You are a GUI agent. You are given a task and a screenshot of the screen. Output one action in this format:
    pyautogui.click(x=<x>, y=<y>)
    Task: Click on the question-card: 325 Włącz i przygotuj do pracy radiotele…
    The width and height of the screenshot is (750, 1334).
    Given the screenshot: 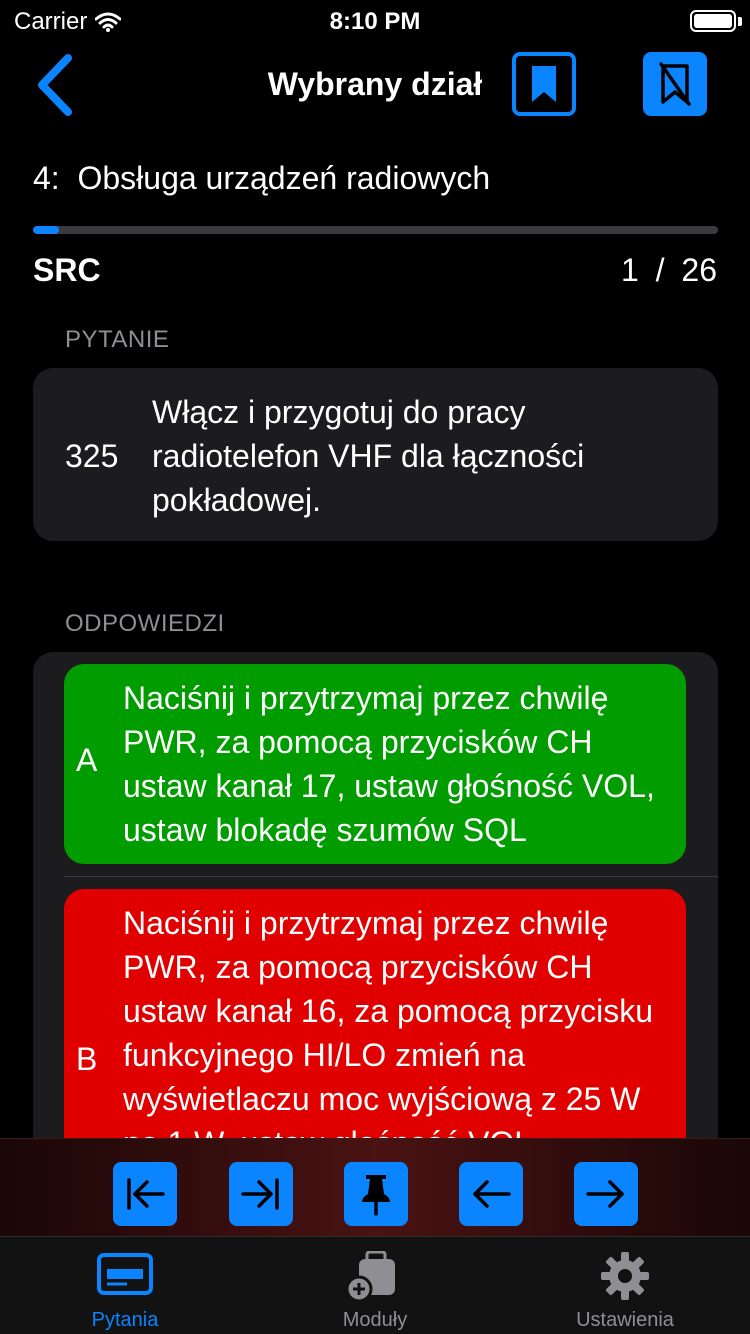 What is the action you would take?
    pyautogui.click(x=375, y=454)
    